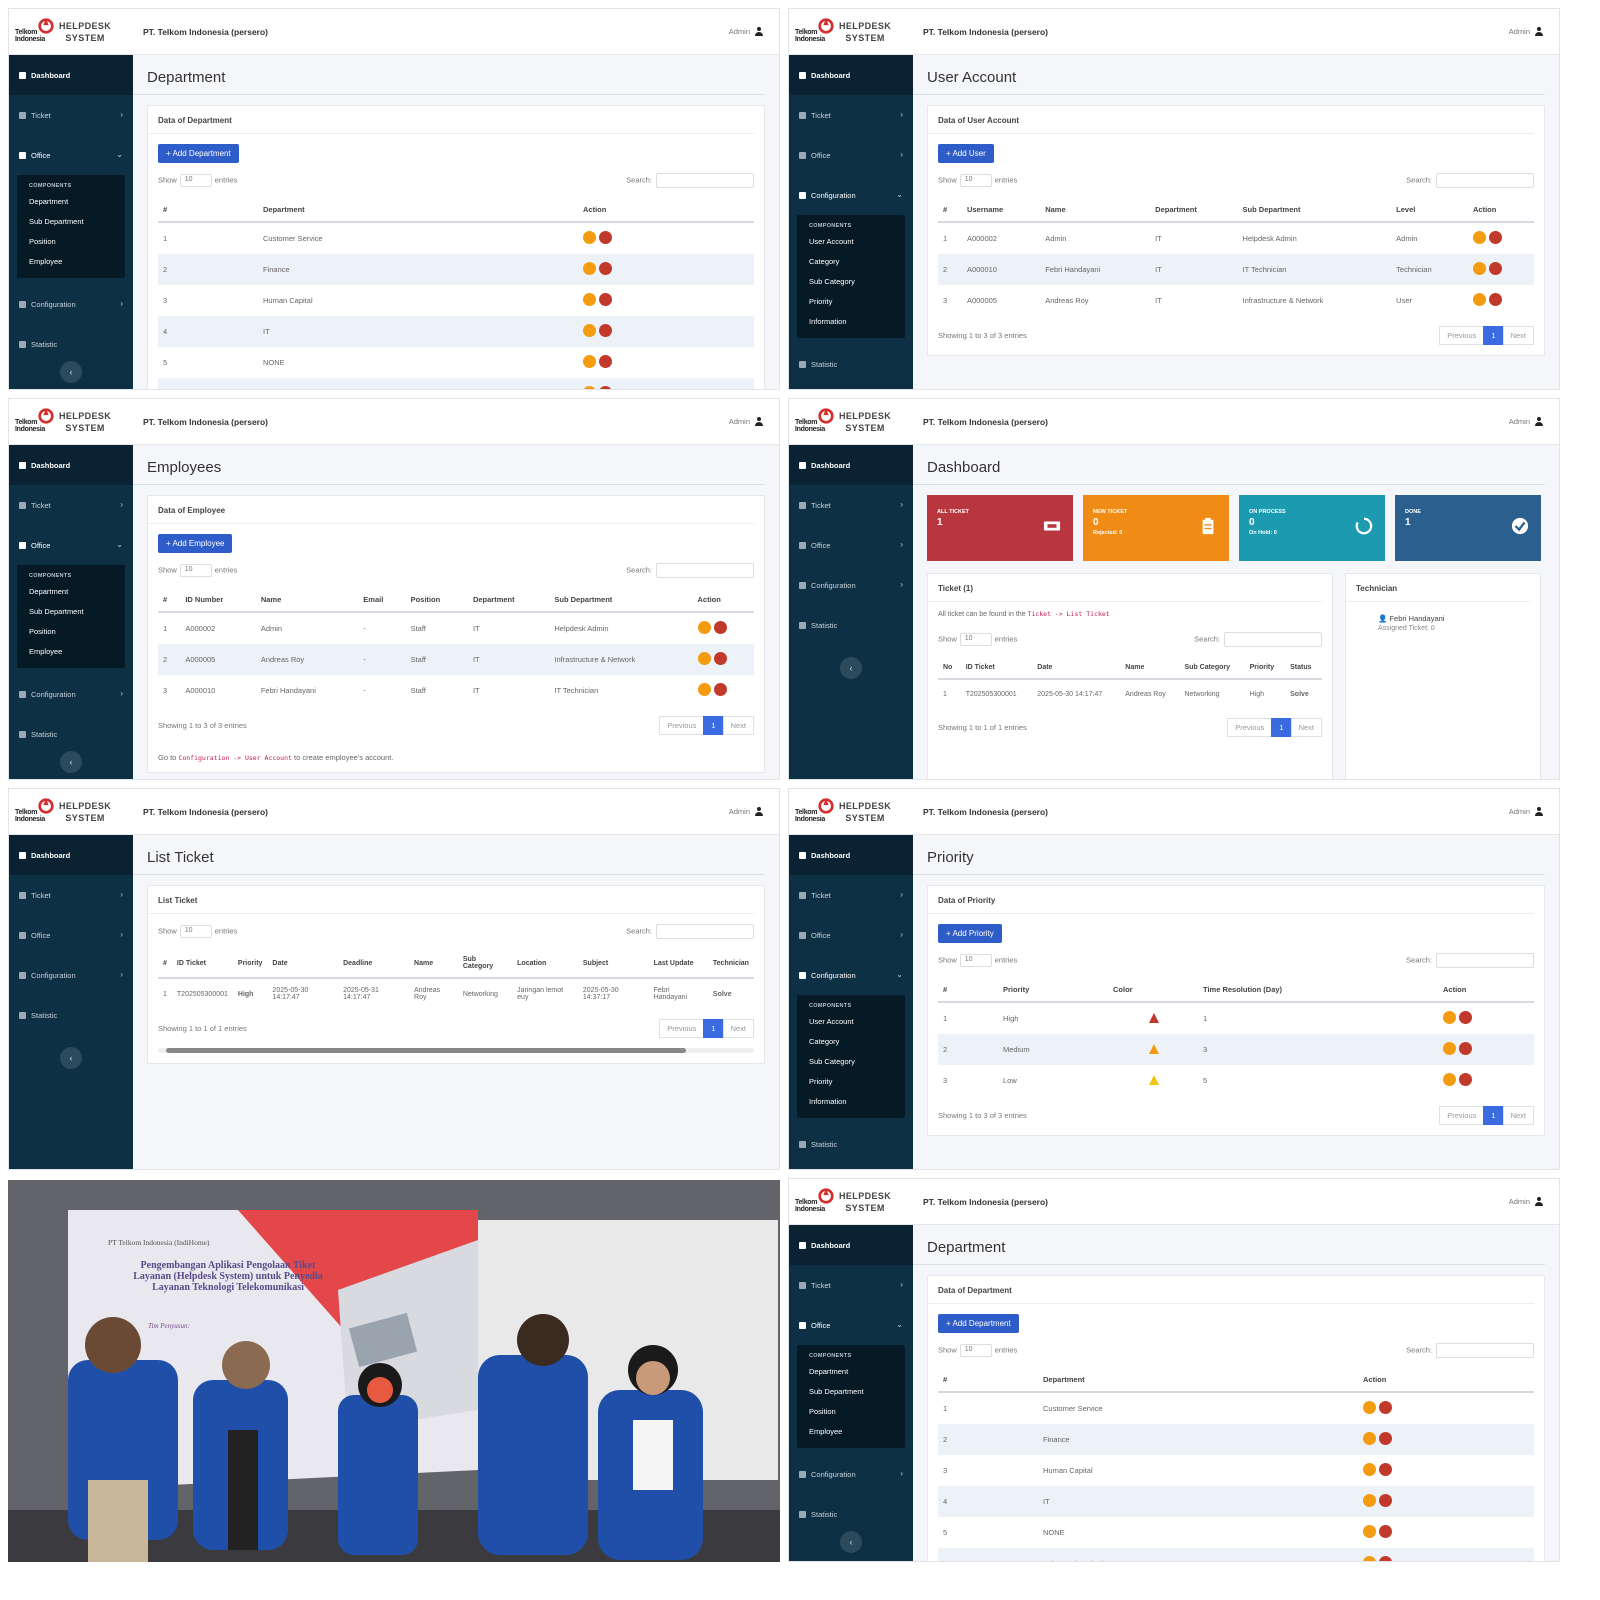 The height and width of the screenshot is (1600, 1600). What do you see at coordinates (851, 262) in the screenshot?
I see `submenu-category: Category` at bounding box center [851, 262].